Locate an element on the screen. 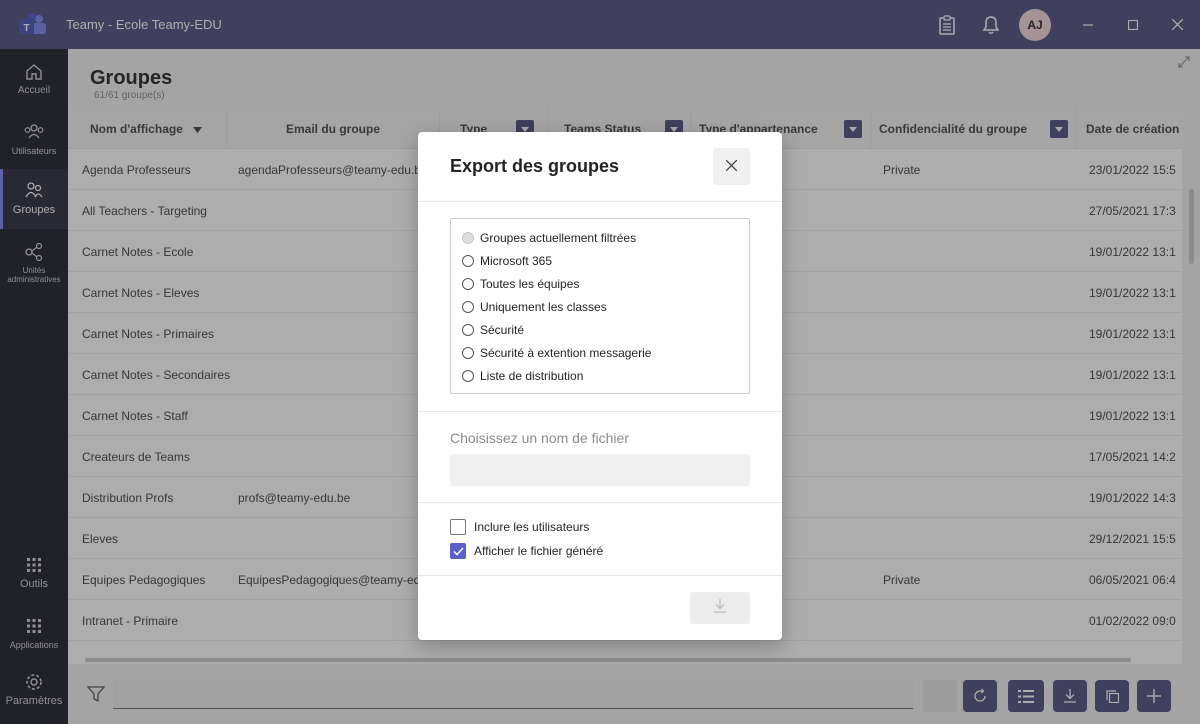 The width and height of the screenshot is (1200, 724). radio-filtered-groups: Groupes actuellement filtrées is located at coordinates (549, 238).